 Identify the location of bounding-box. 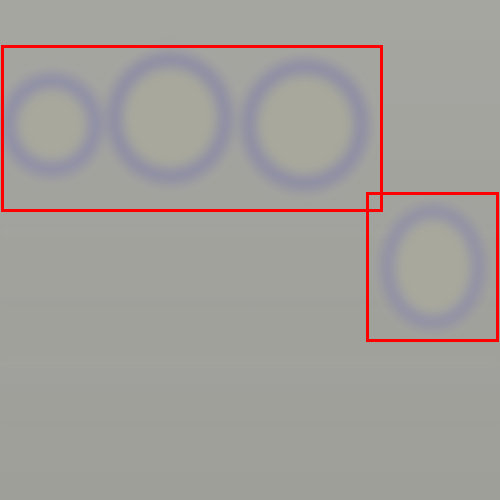
(432, 267).